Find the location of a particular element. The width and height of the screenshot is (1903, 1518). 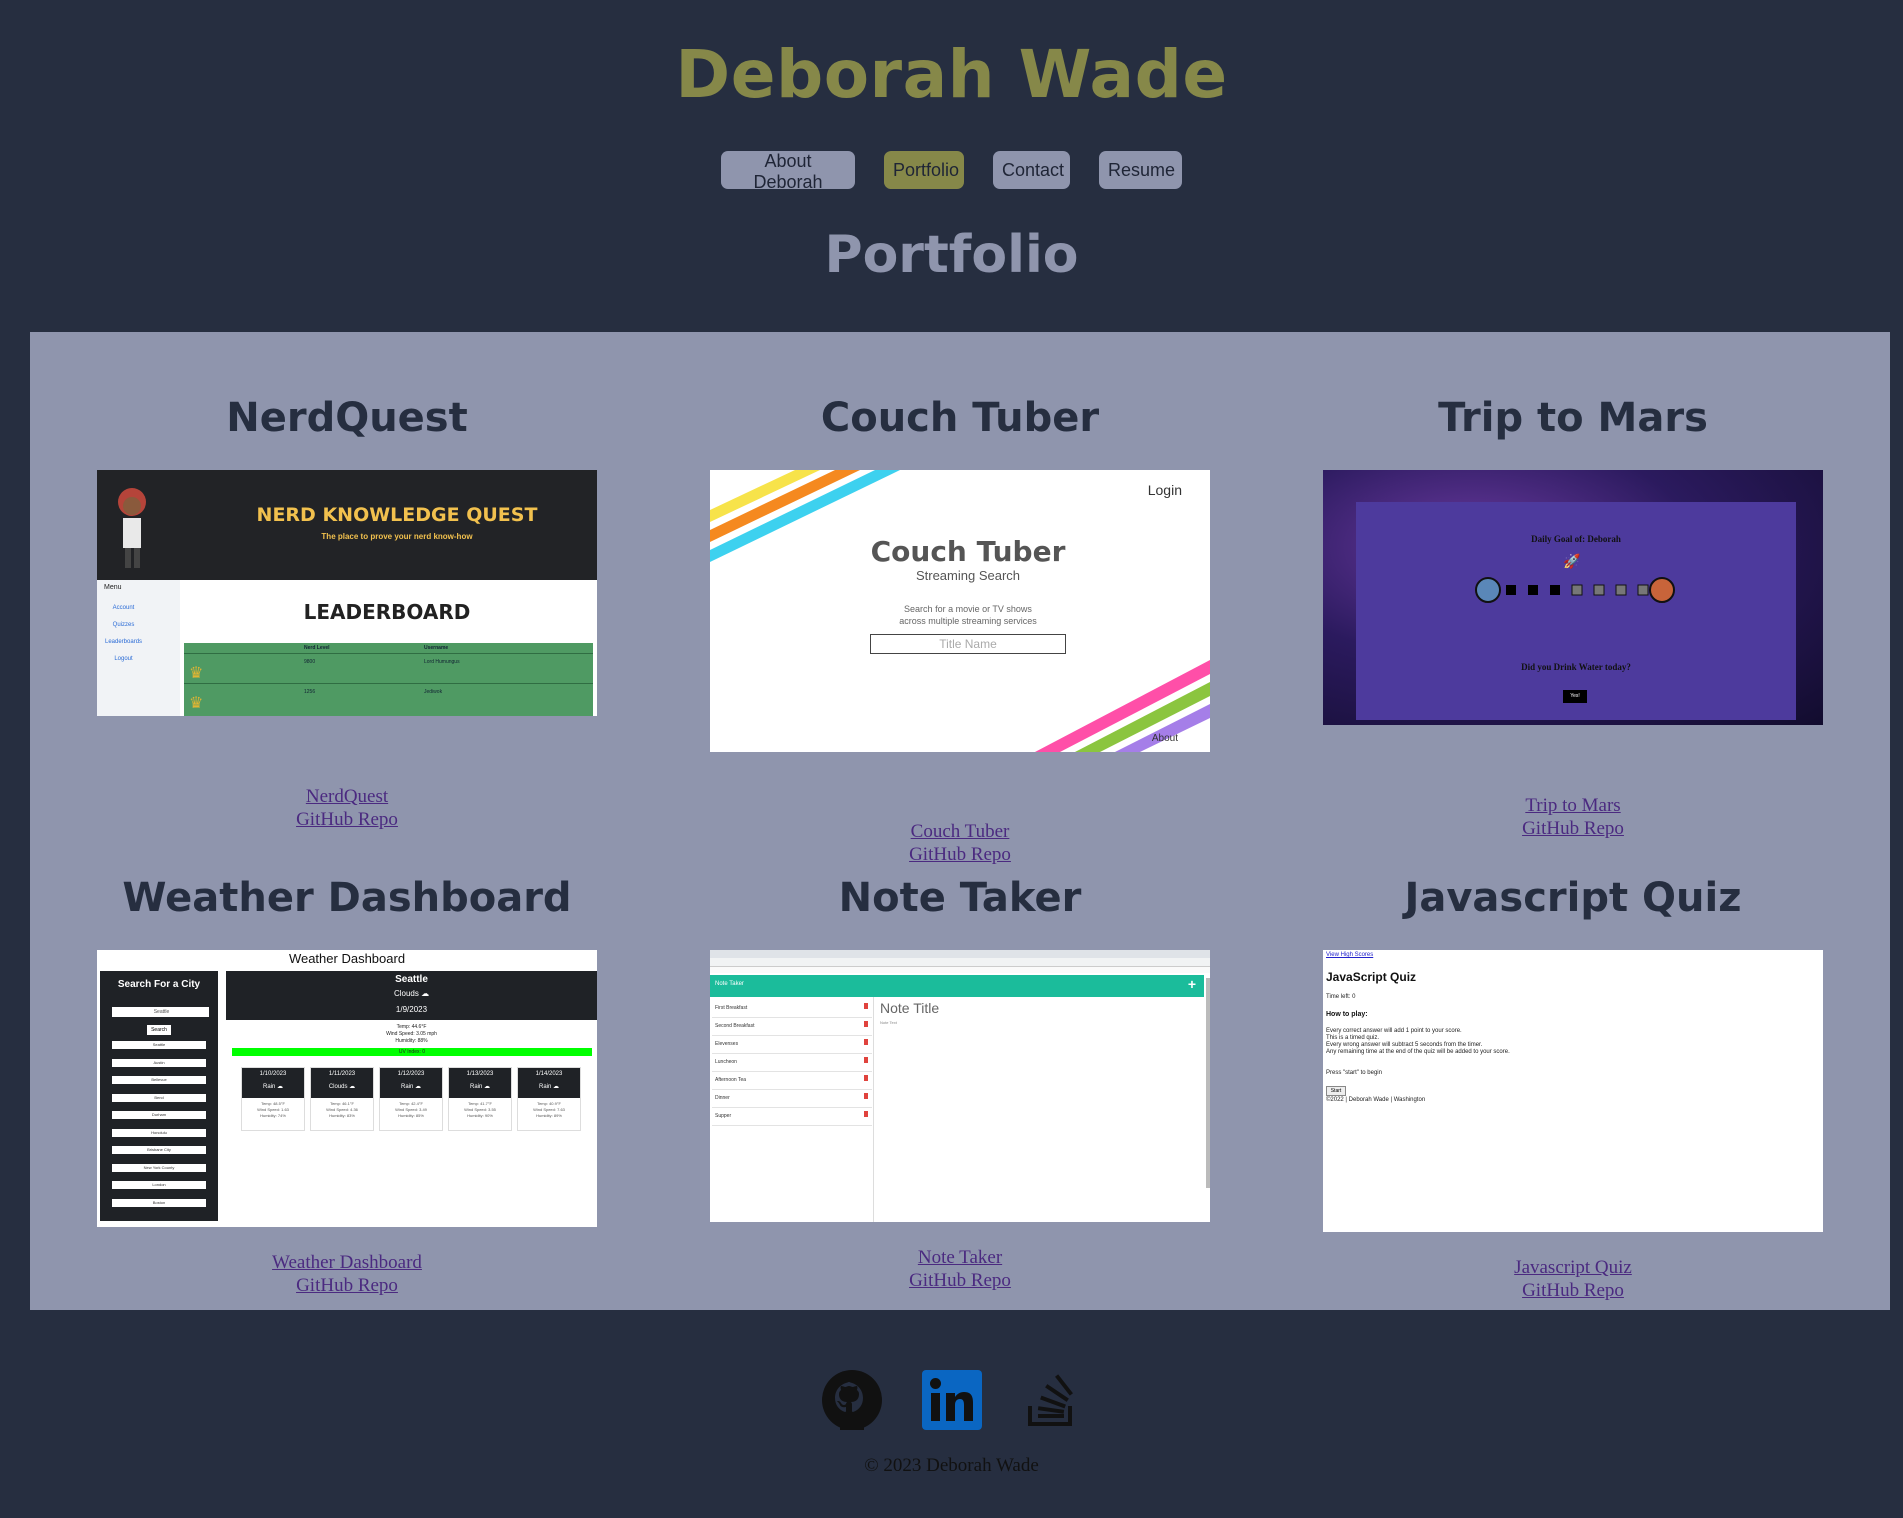

quiz-footer: ©2022 | Deborah Wade | Washington is located at coordinates (1376, 1100).